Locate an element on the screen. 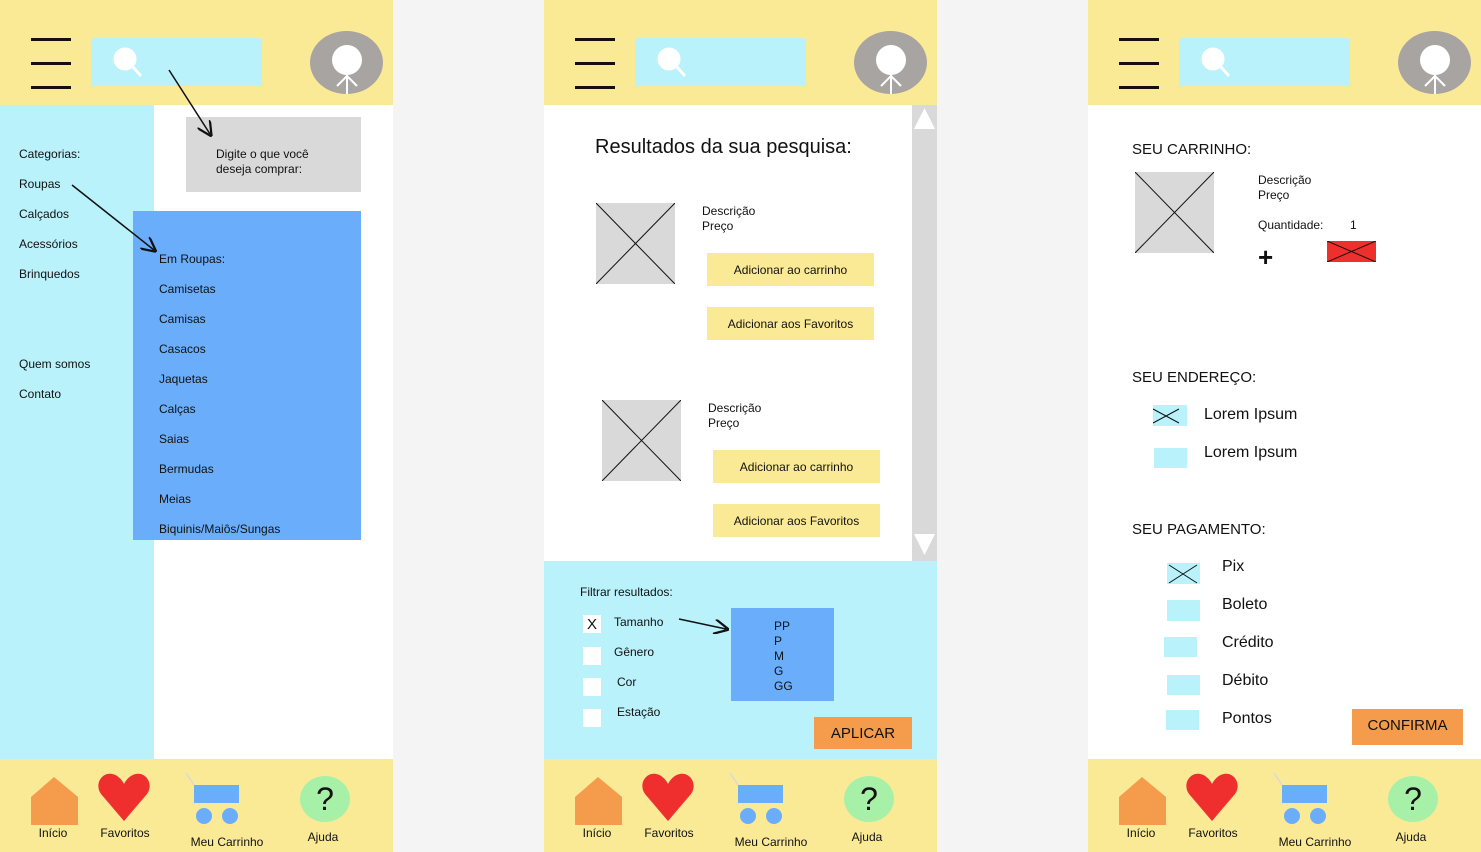  payment-option: Pix is located at coordinates (1233, 566).